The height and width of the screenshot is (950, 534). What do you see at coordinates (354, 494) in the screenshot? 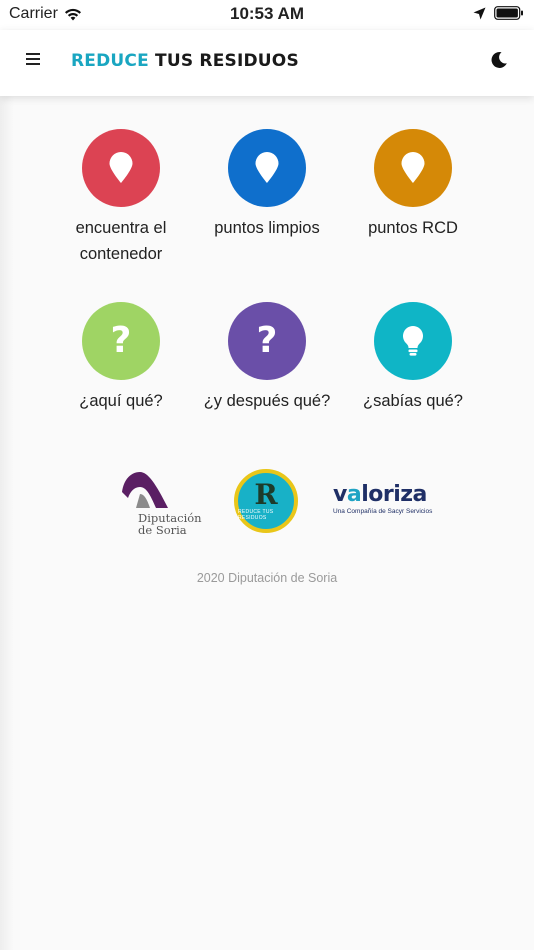
I see `valoriza-accent: a` at bounding box center [354, 494].